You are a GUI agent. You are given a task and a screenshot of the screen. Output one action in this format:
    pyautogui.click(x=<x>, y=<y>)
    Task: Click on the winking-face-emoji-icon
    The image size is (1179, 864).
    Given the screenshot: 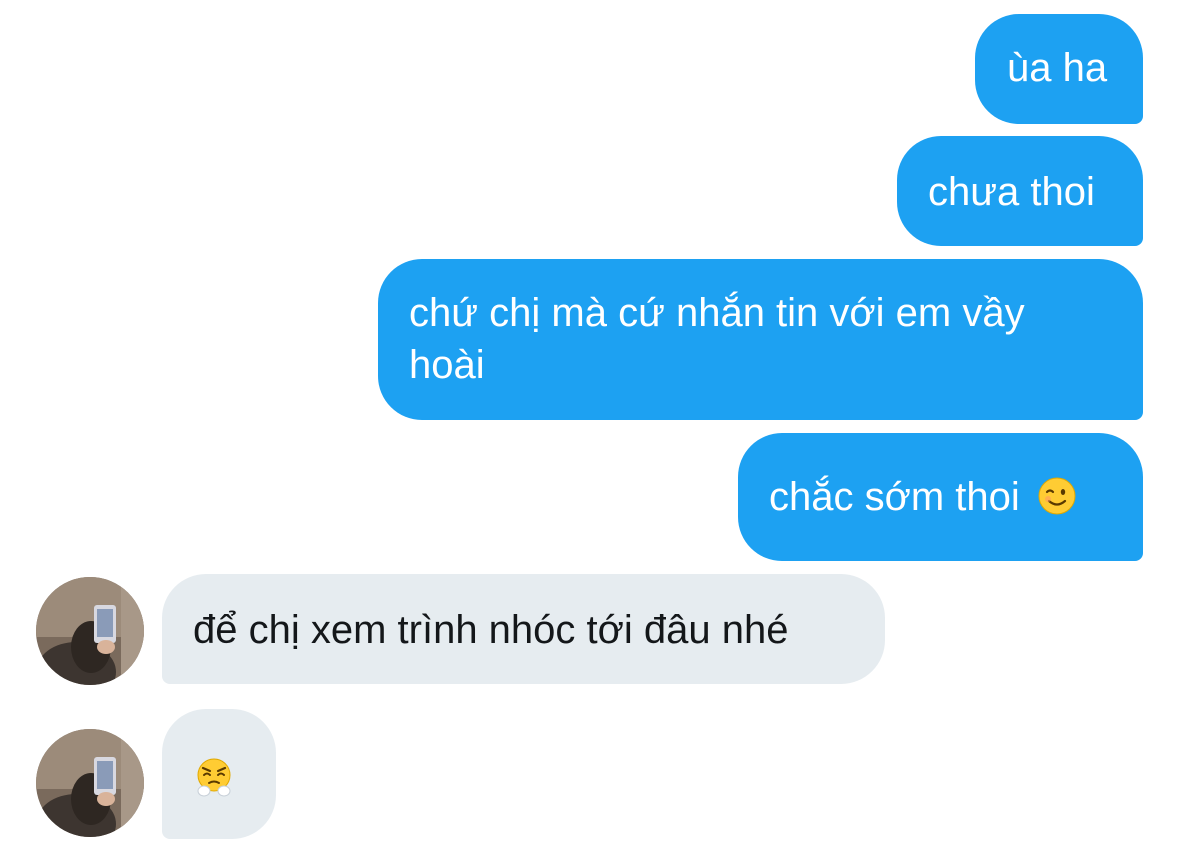 What is the action you would take?
    pyautogui.click(x=1057, y=496)
    